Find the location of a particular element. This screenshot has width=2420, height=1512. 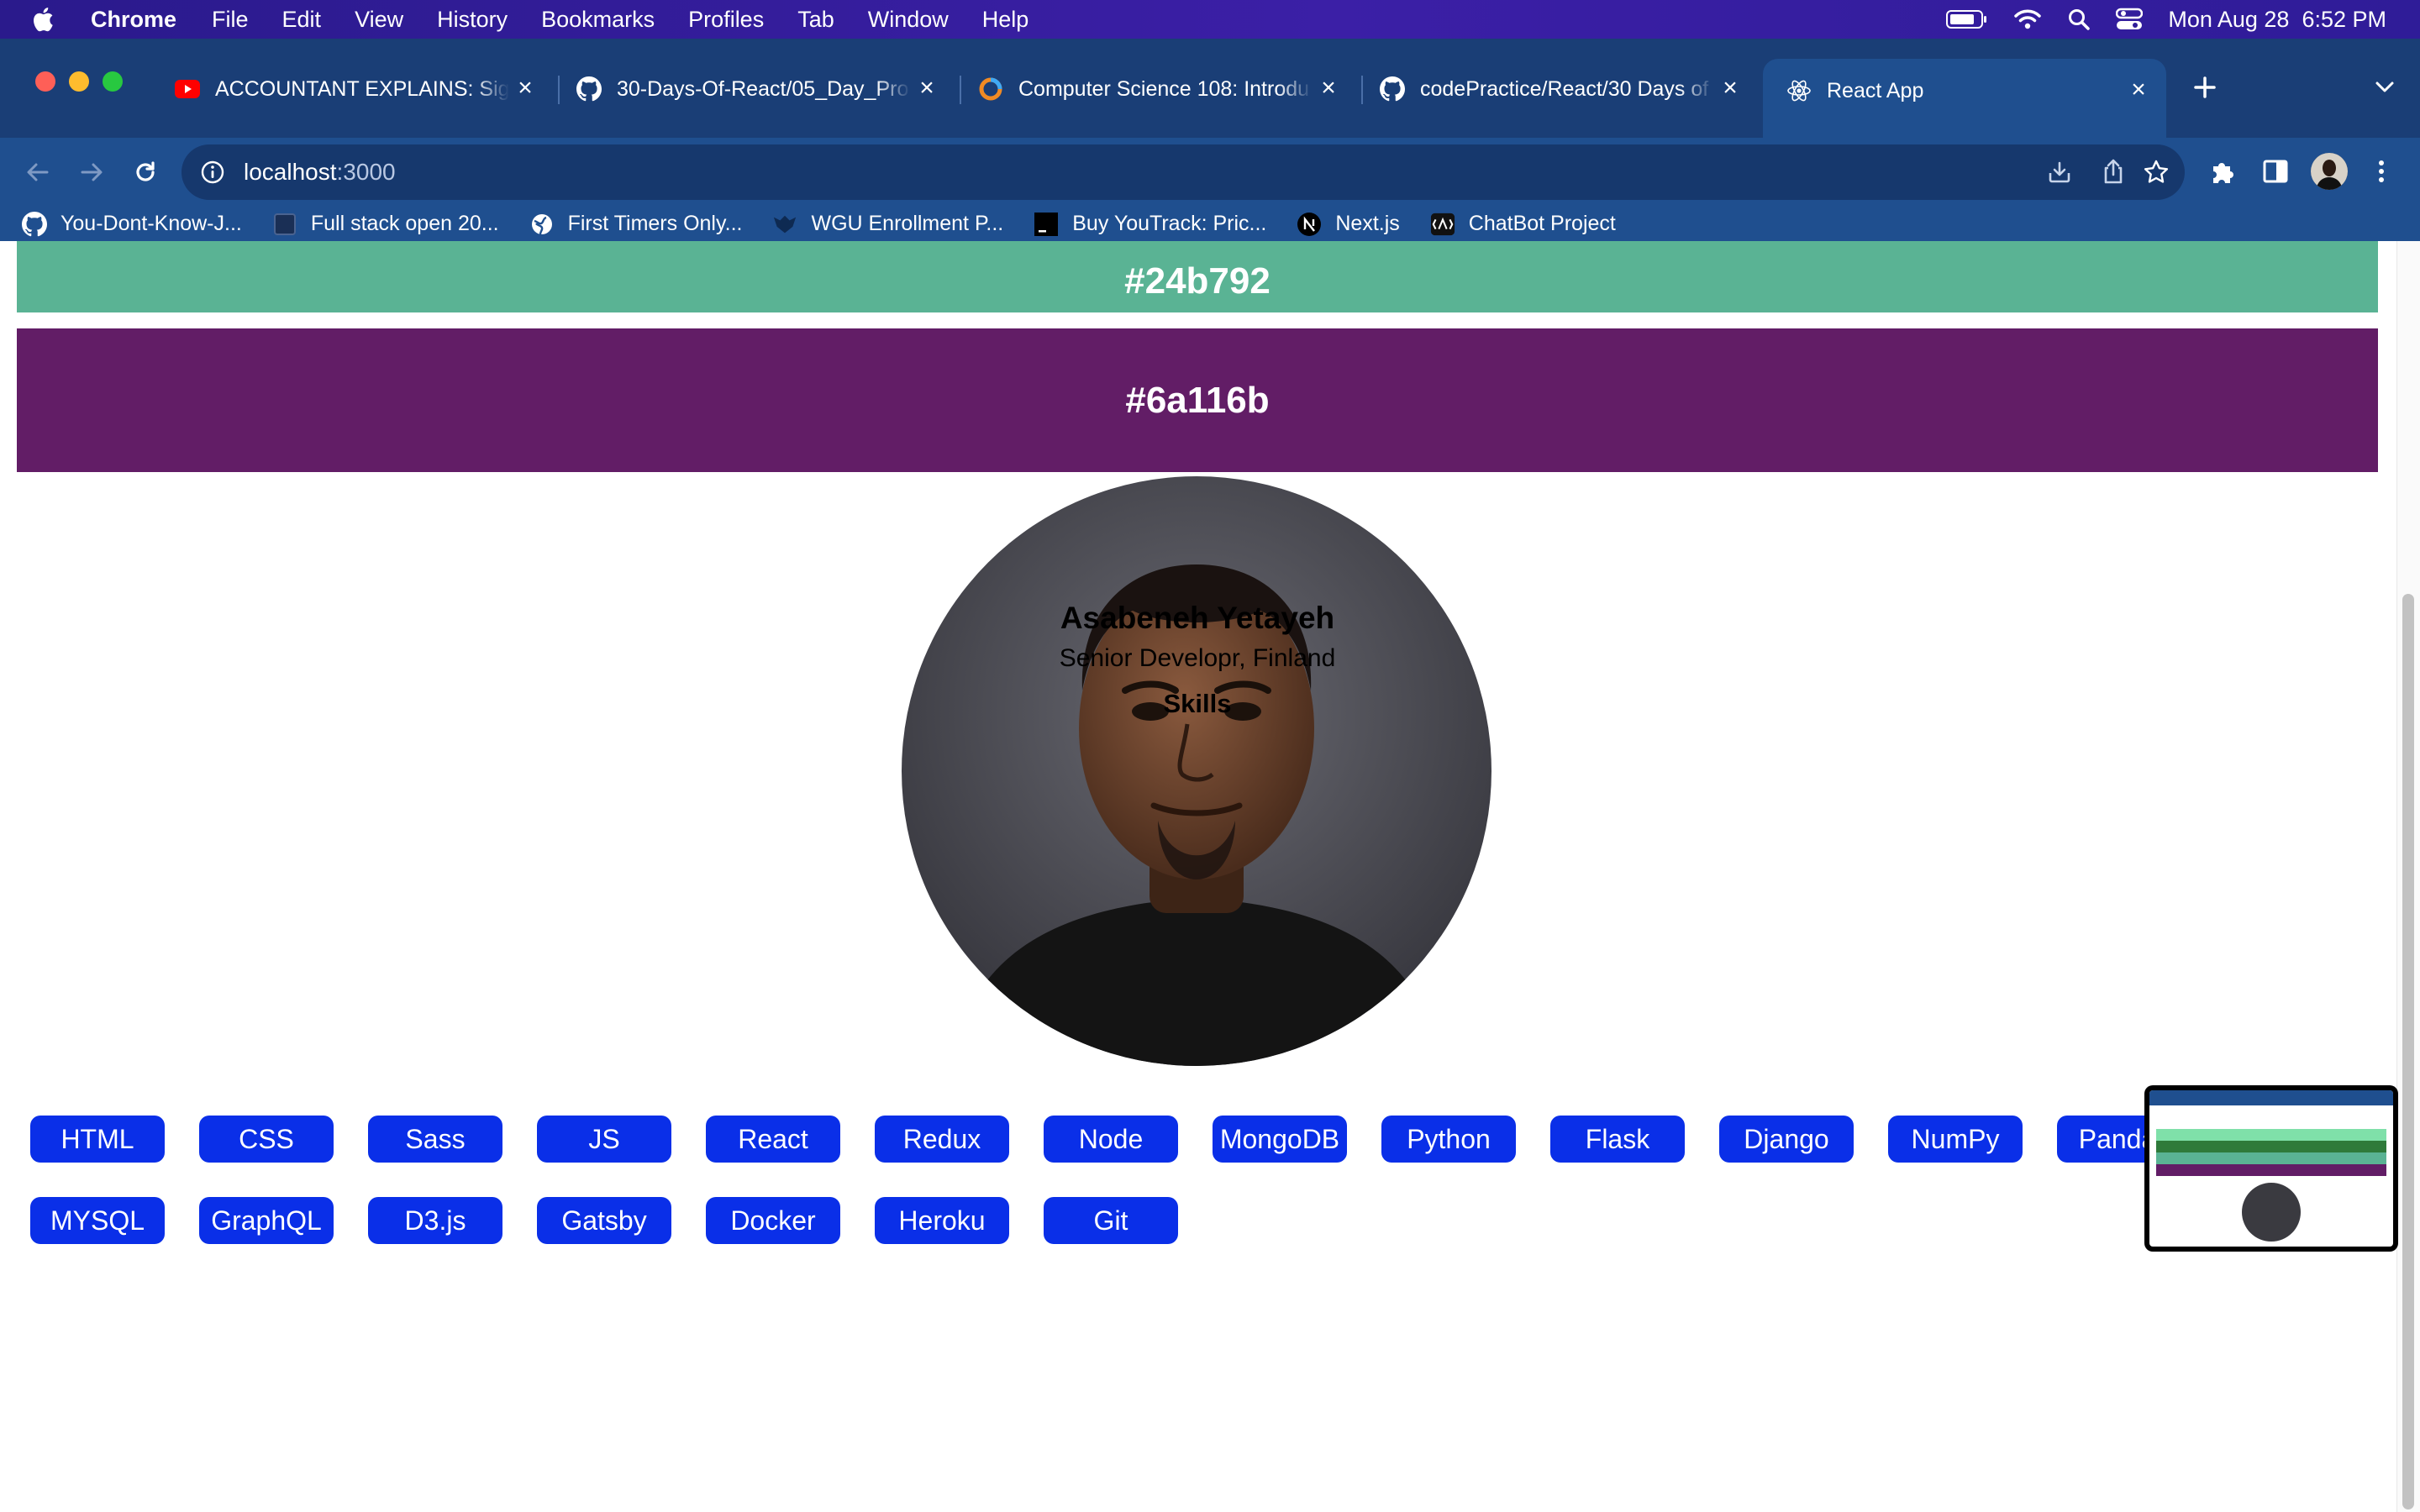

apple-logo-icon is located at coordinates (44, 19).